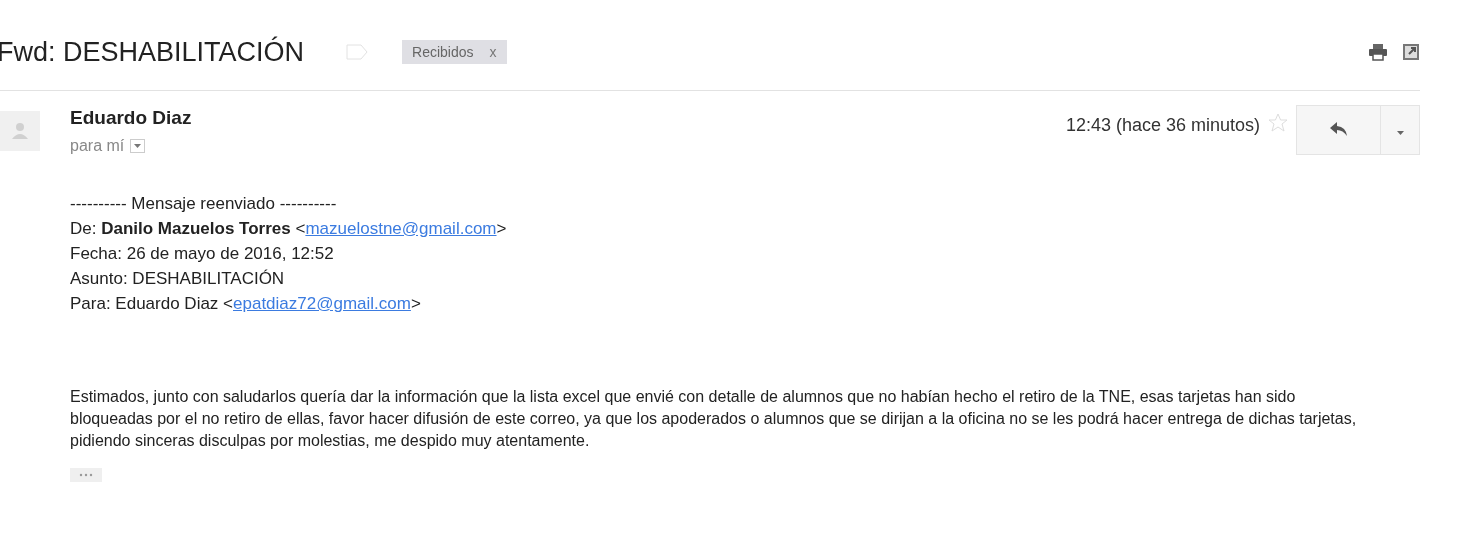 Image resolution: width=1482 pixels, height=541 pixels. I want to click on recipient-text: para mí, so click(97, 146).